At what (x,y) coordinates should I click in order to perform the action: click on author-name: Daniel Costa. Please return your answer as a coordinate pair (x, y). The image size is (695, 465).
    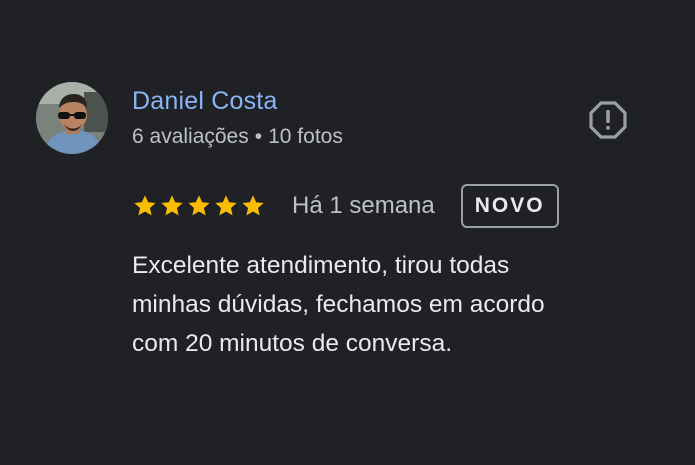
    Looking at the image, I should click on (205, 101).